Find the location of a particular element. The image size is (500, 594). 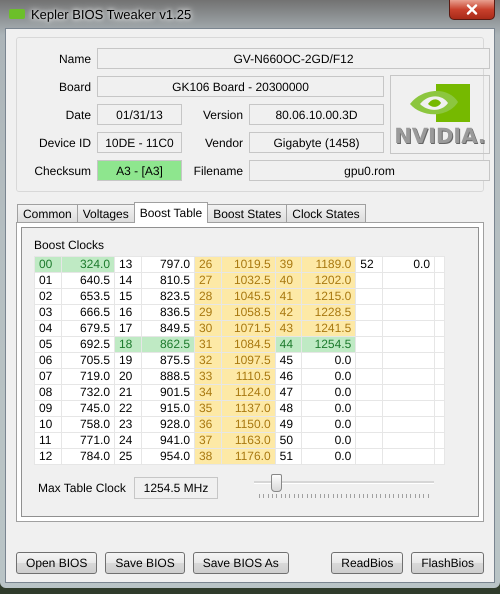

table-cell: 34 is located at coordinates (208, 392).